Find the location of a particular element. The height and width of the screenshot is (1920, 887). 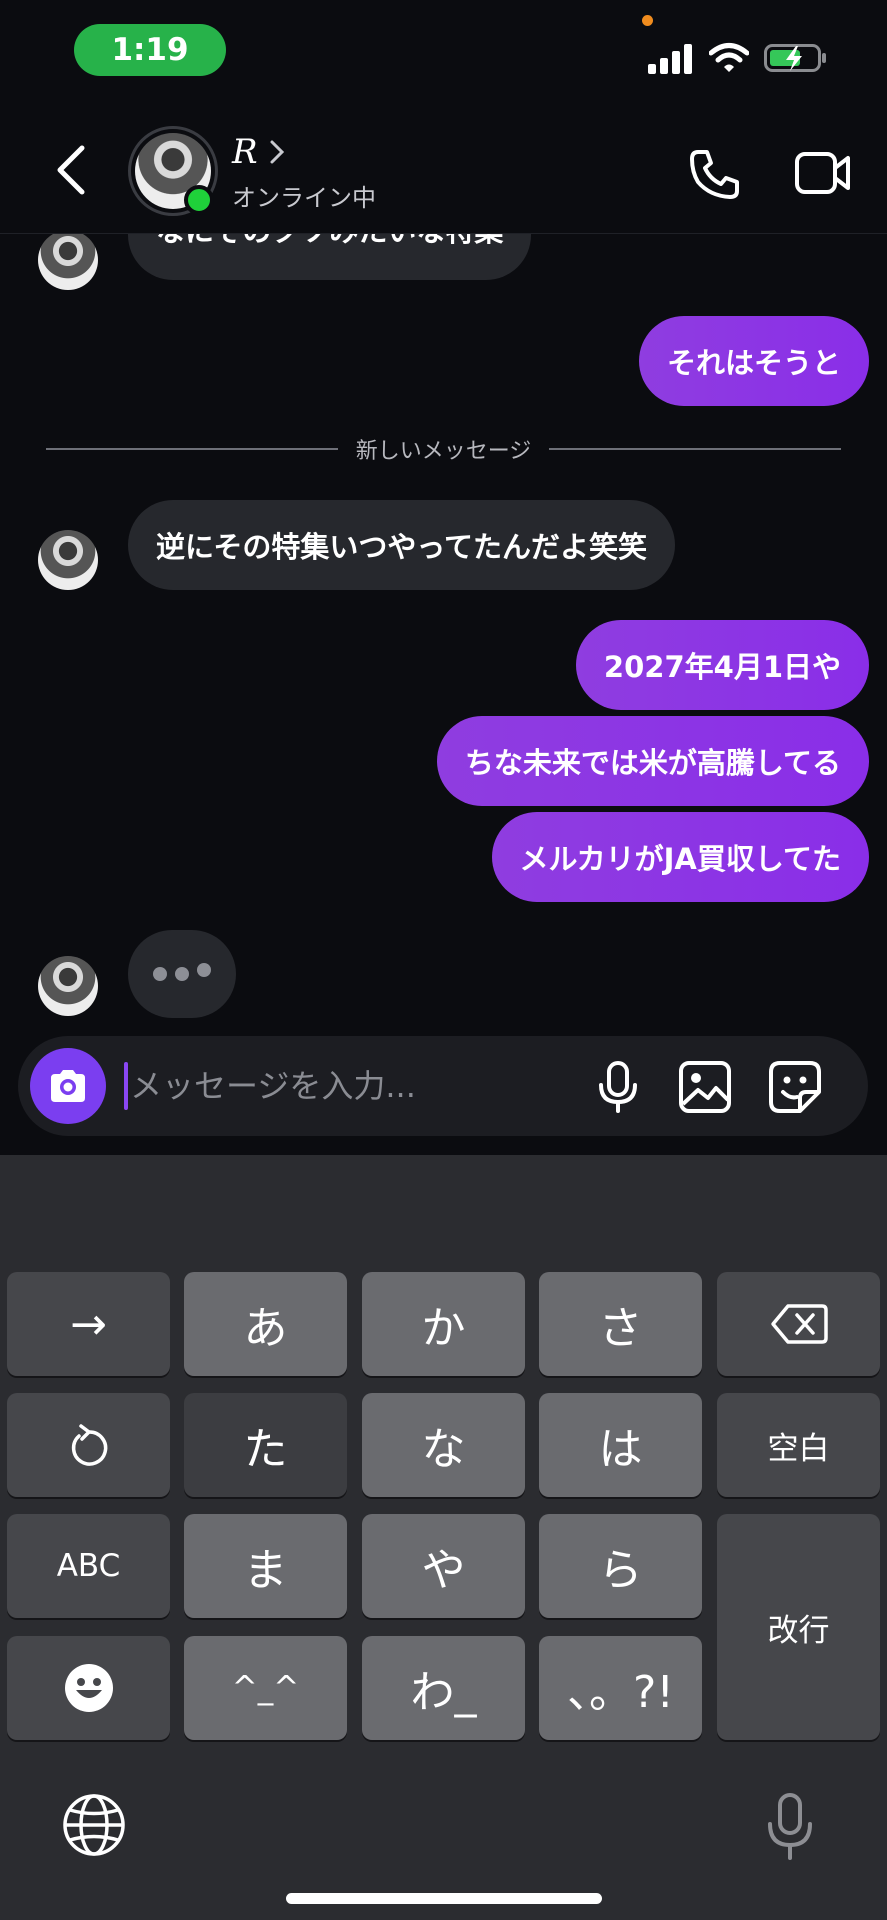

new-messages-label: 新しいメッセージ is located at coordinates (443, 451).